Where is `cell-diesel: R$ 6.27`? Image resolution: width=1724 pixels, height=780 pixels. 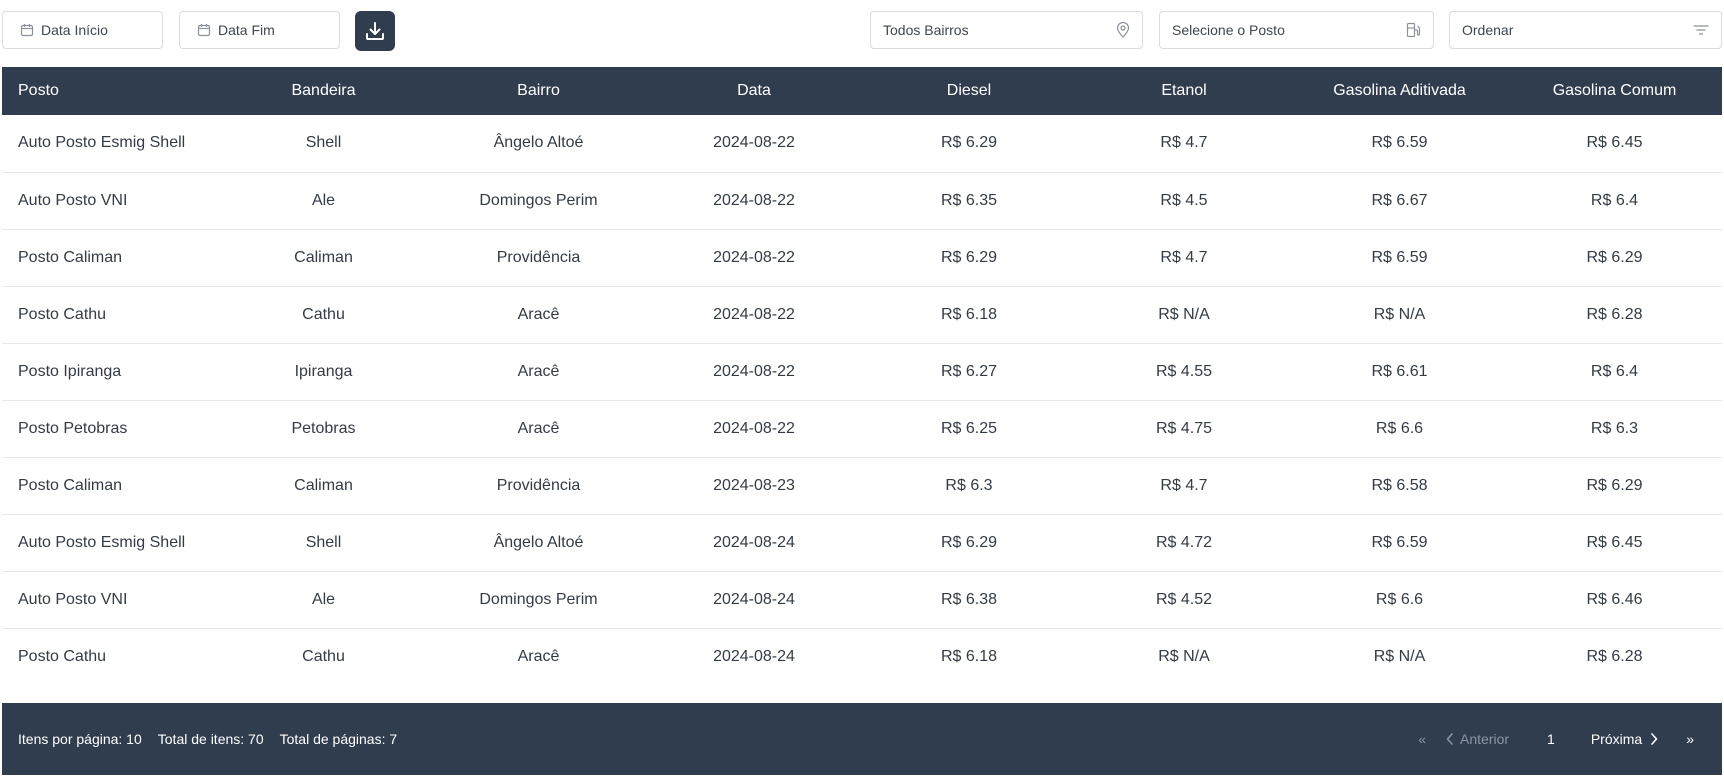
cell-diesel: R$ 6.27 is located at coordinates (969, 371).